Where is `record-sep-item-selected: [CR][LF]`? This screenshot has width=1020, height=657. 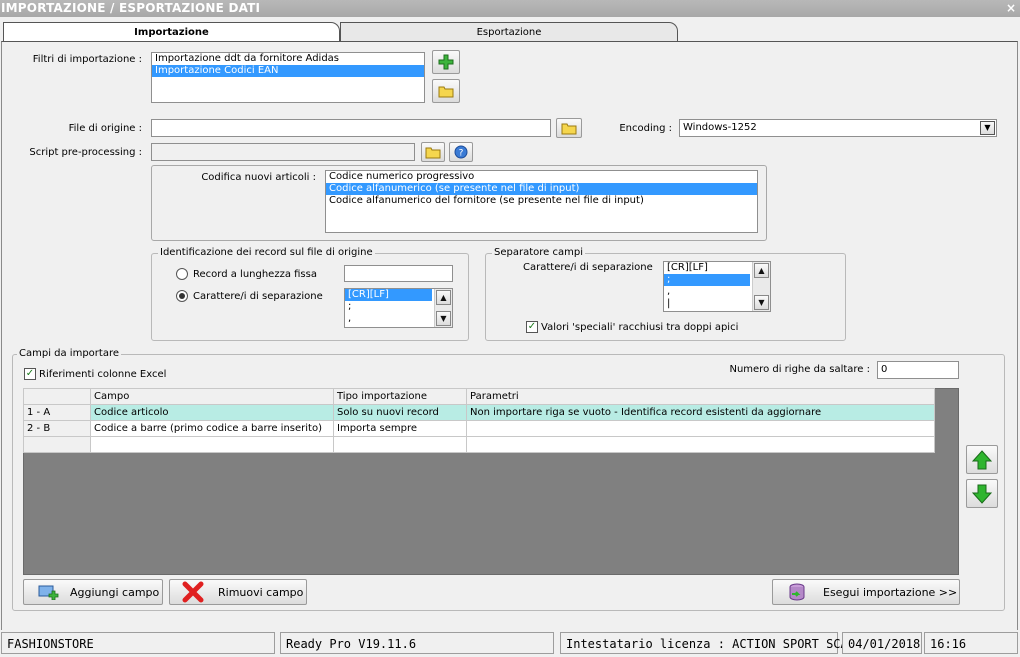
record-sep-item-selected: [CR][LF] is located at coordinates (388, 295).